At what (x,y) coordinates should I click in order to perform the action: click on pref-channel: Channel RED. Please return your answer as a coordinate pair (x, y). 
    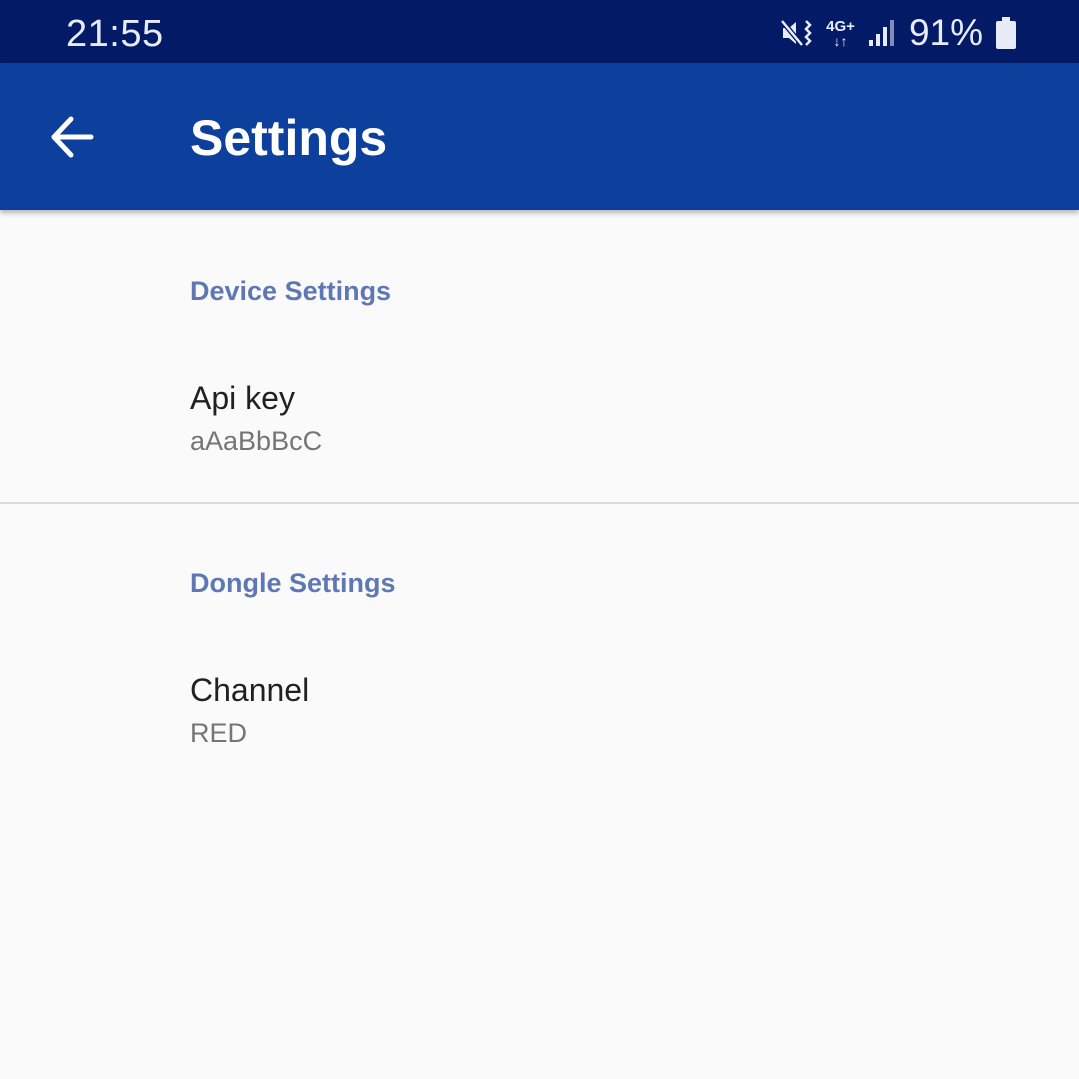
    Looking at the image, I should click on (539, 723).